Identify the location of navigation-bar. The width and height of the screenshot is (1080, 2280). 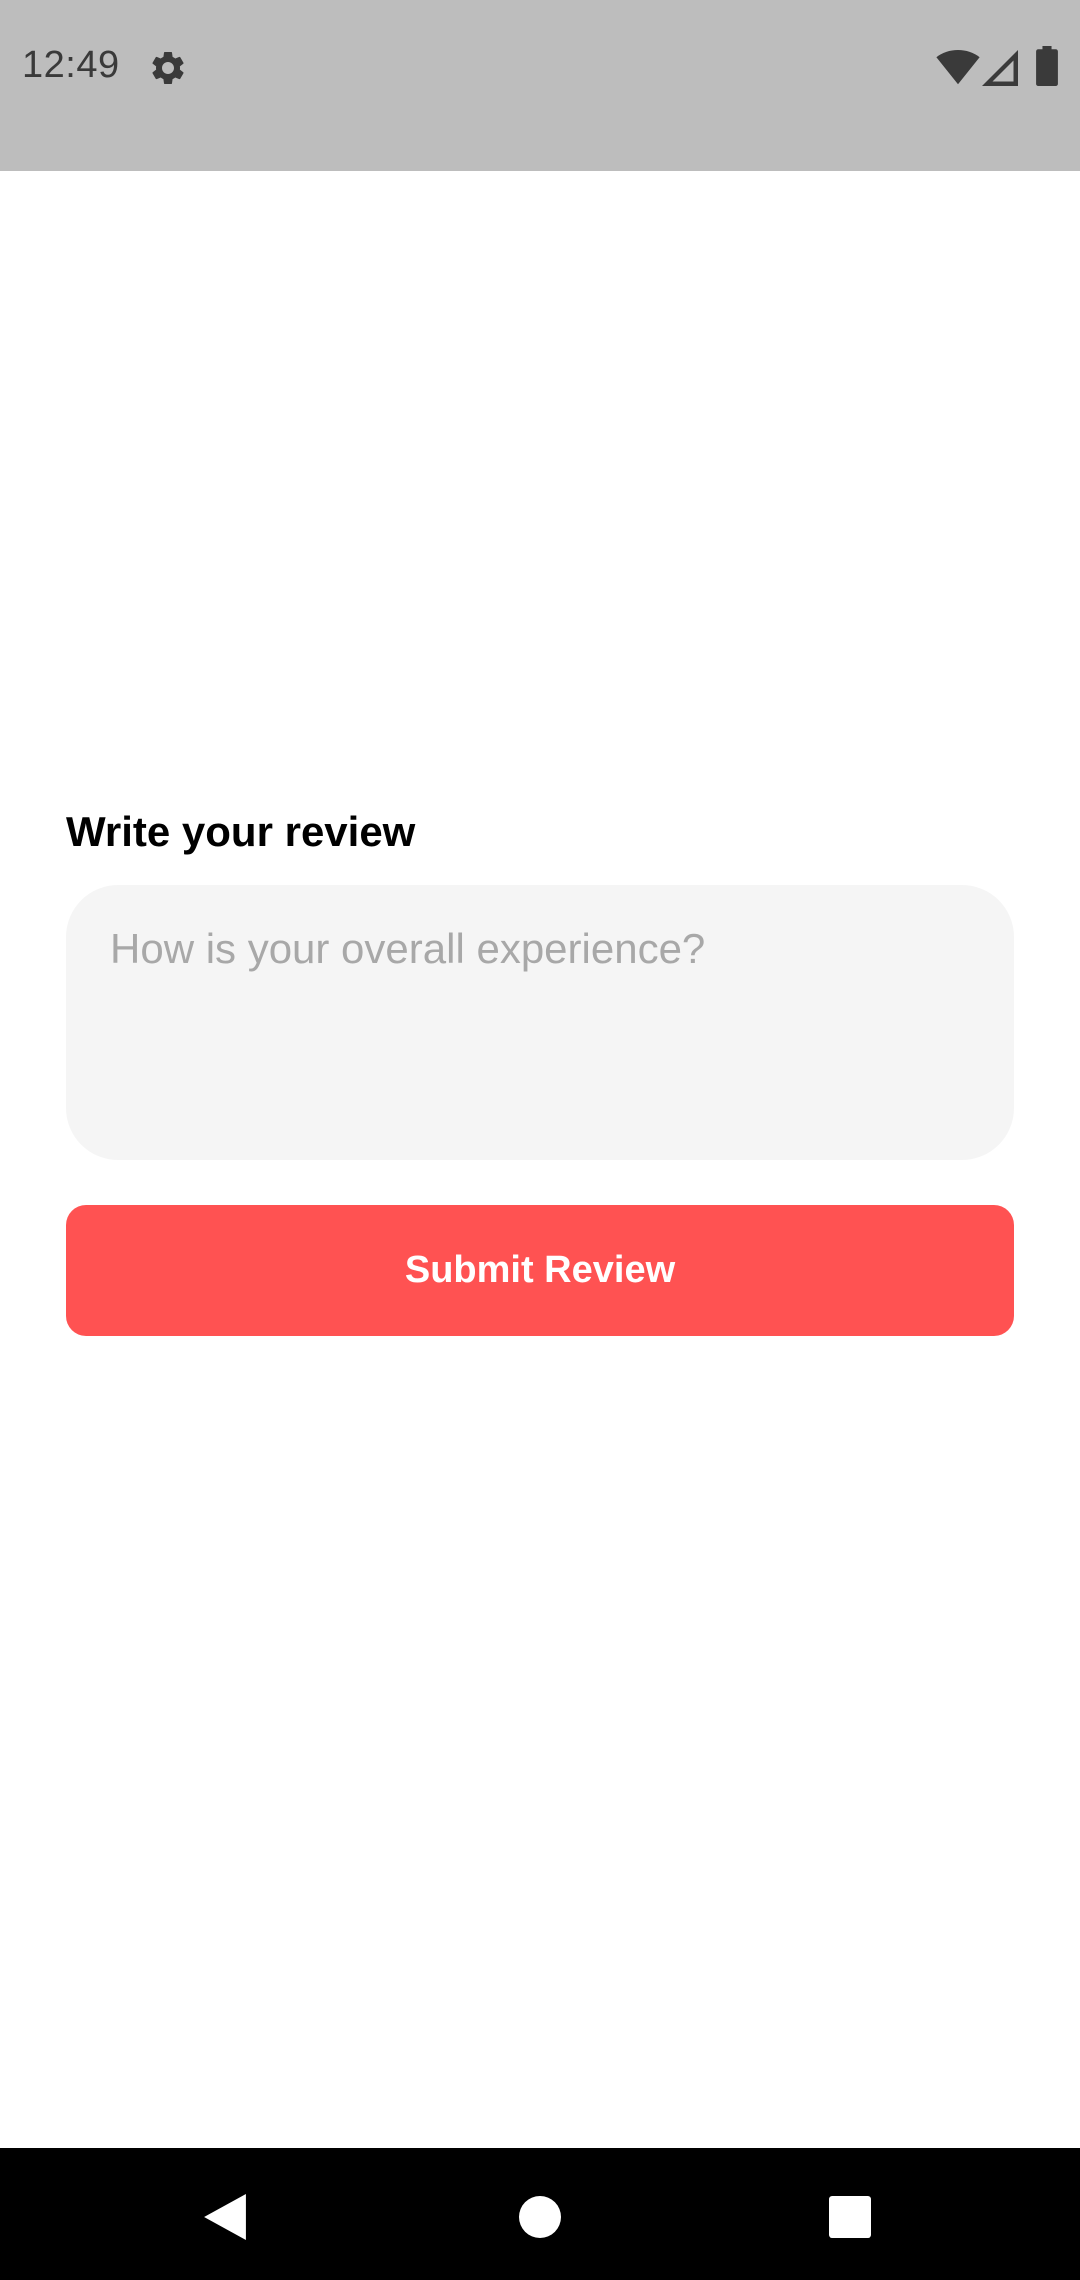
(540, 2214).